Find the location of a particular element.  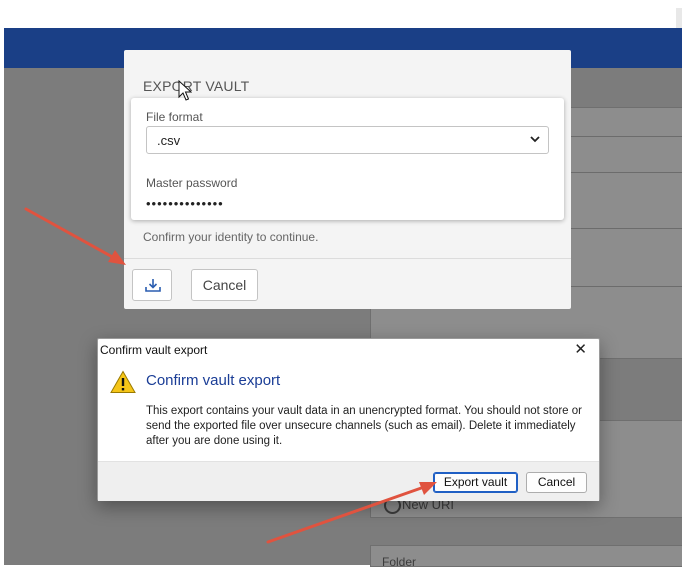

confirm-identity-text: Confirm your identity to continue. is located at coordinates (231, 237).